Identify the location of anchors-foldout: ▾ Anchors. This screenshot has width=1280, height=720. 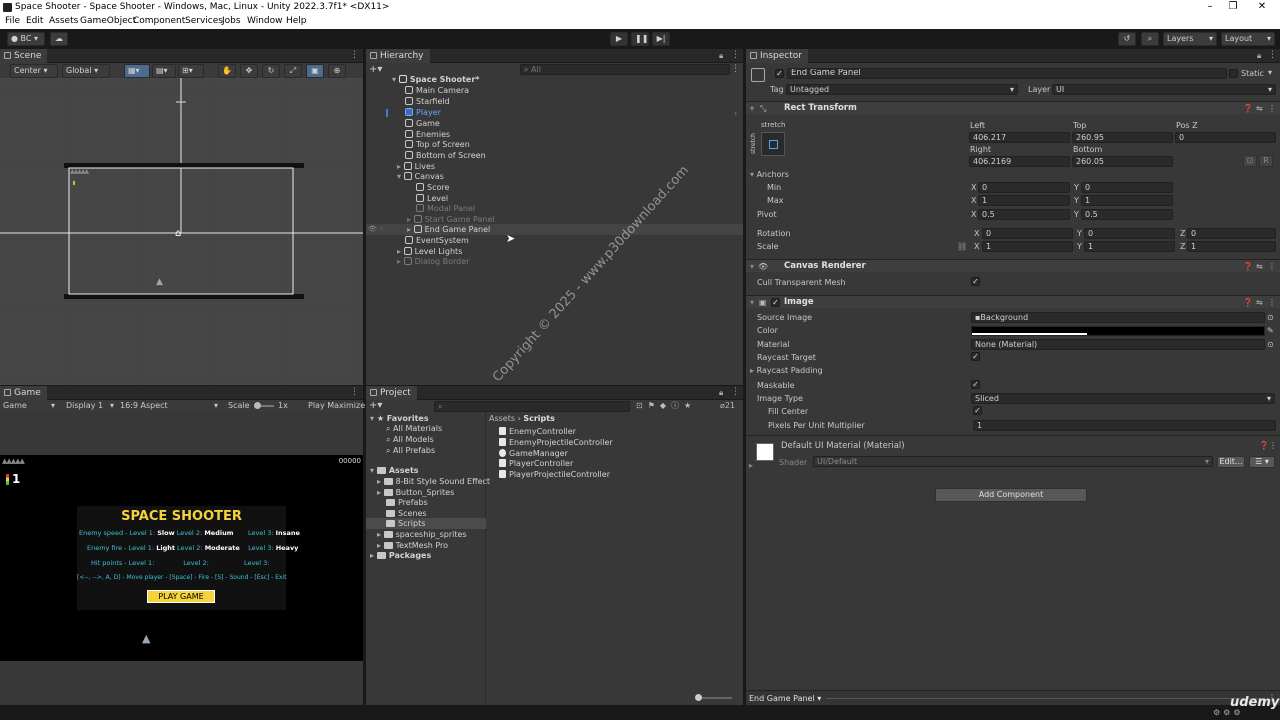
(769, 174).